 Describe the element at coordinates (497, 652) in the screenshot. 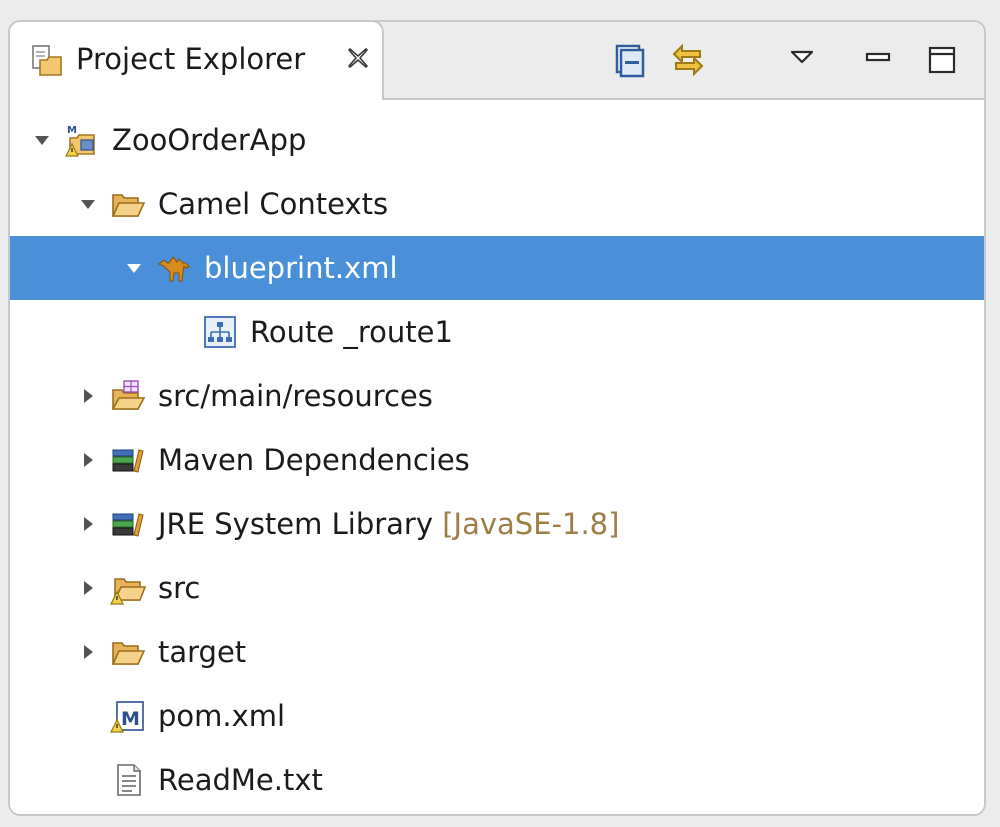

I see `tree-item-target: target` at that location.